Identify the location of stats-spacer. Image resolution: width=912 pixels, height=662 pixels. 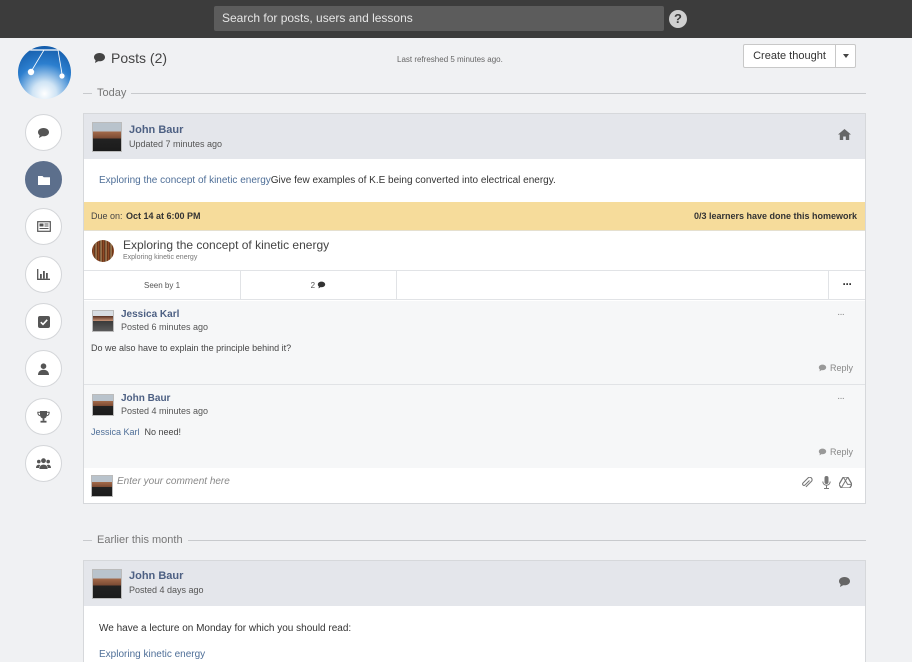
(613, 285).